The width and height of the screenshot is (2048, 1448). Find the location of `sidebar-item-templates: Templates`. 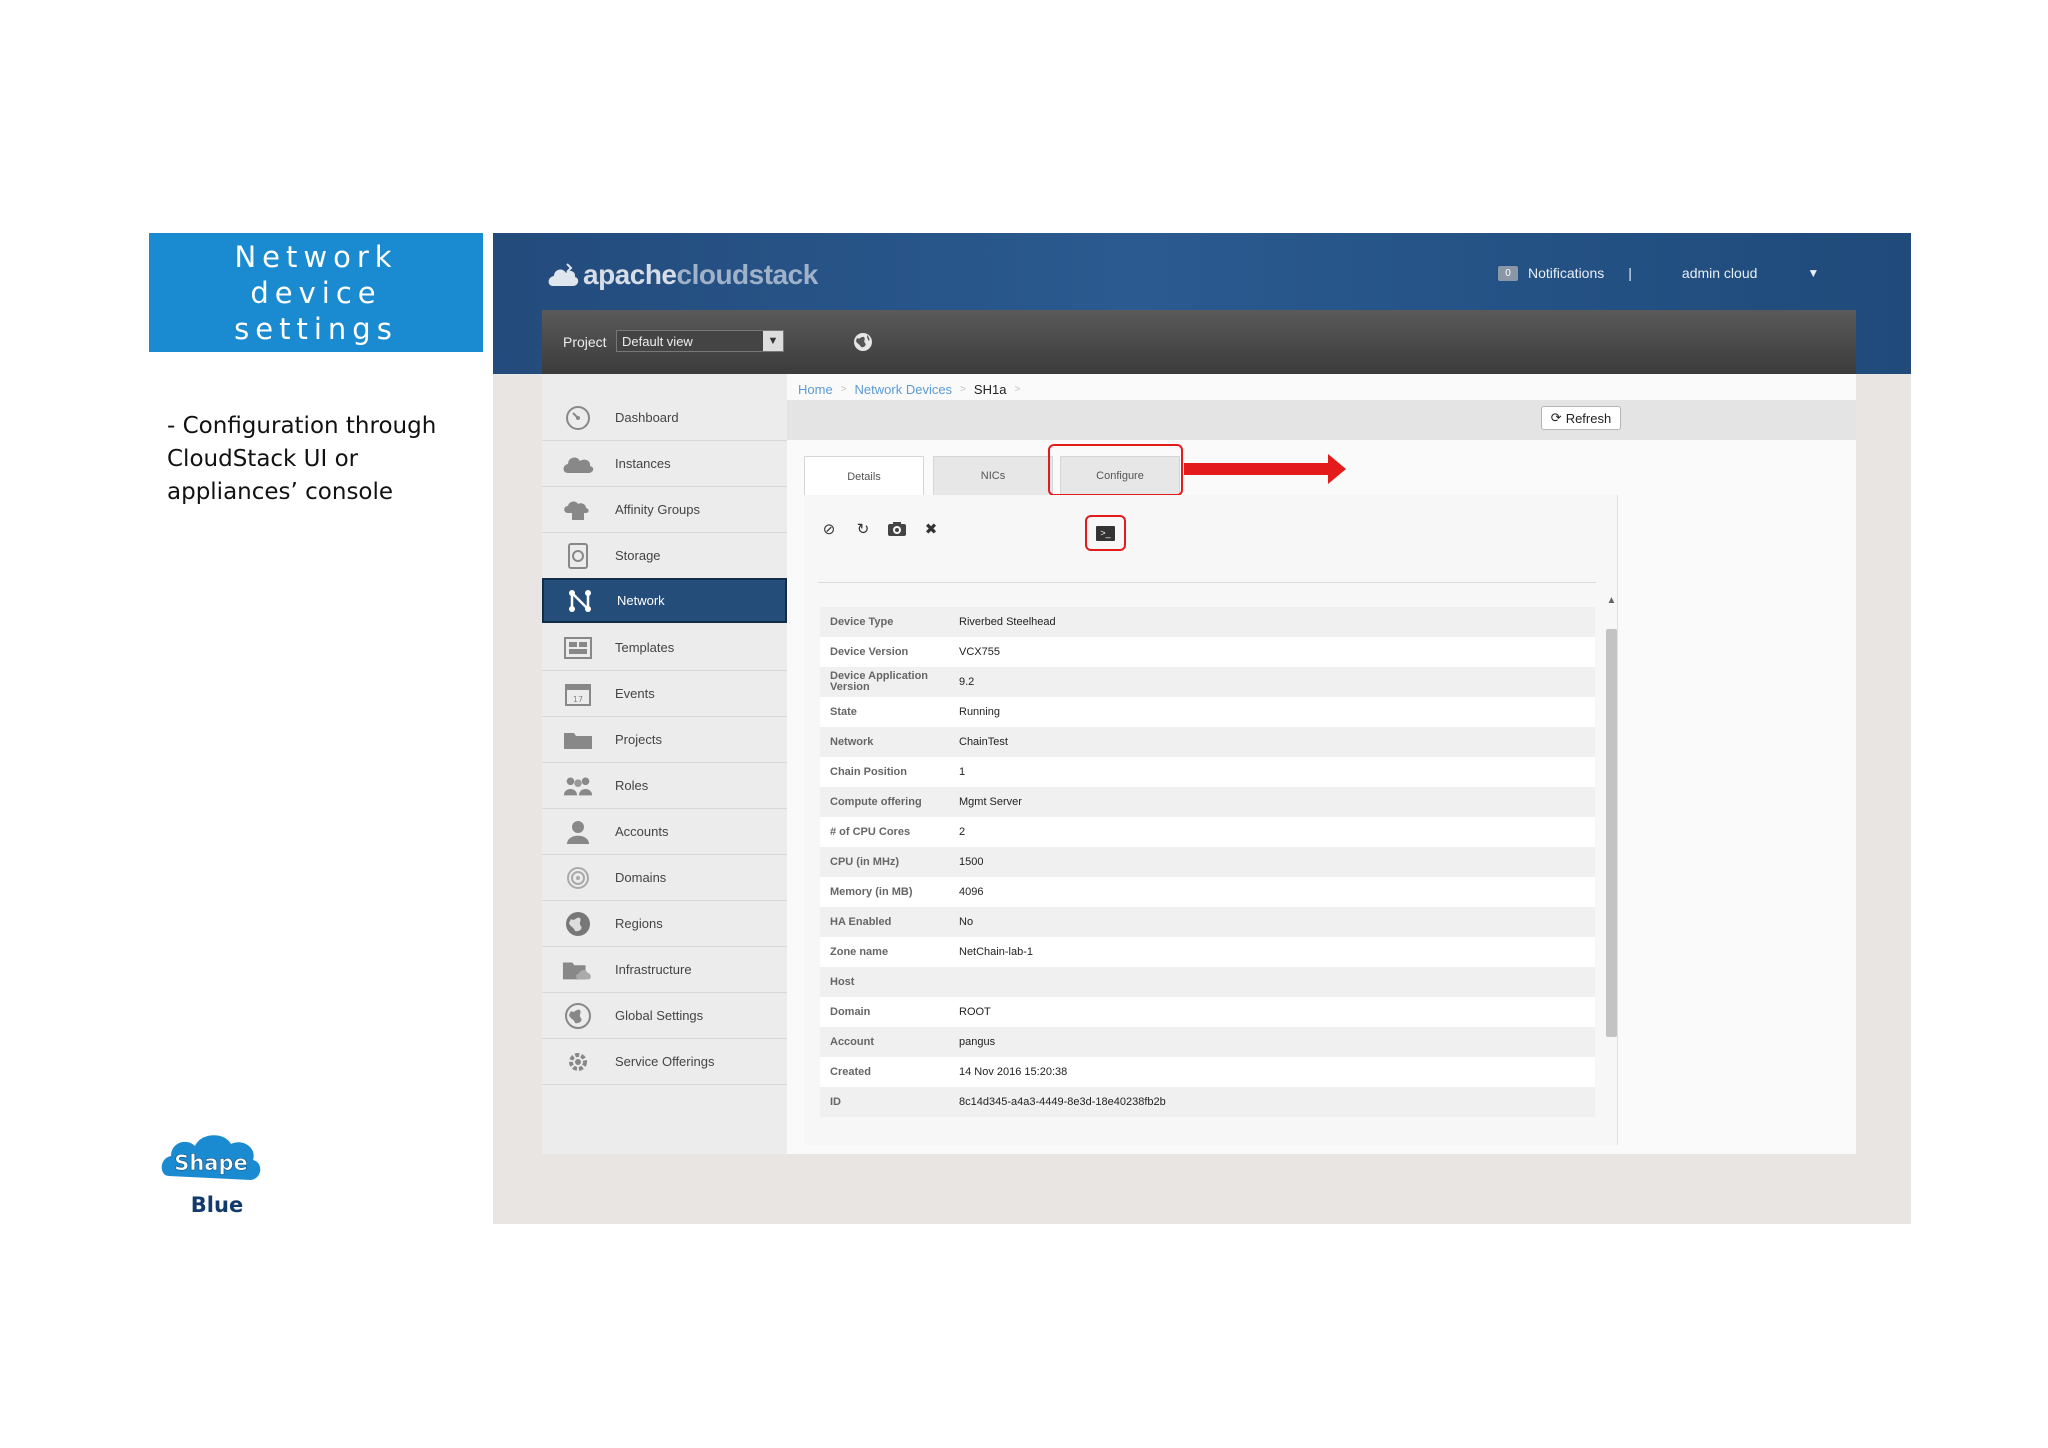

sidebar-item-templates: Templates is located at coordinates (664, 648).